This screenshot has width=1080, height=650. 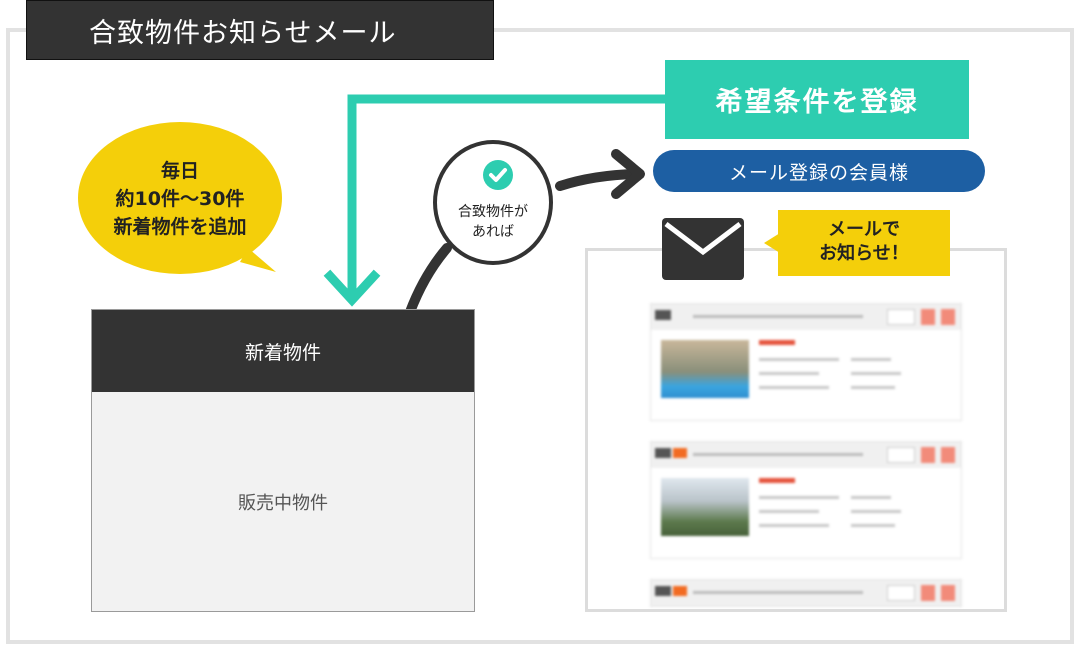 I want to click on member-label: メール登録の会員様, so click(x=819, y=171).